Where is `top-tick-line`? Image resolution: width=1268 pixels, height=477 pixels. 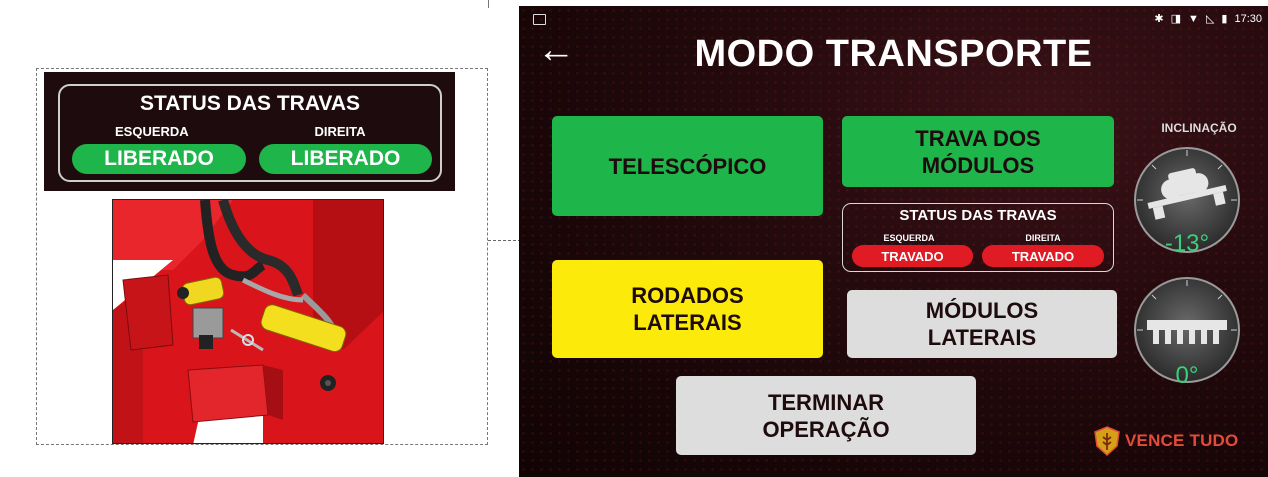 top-tick-line is located at coordinates (488, 4).